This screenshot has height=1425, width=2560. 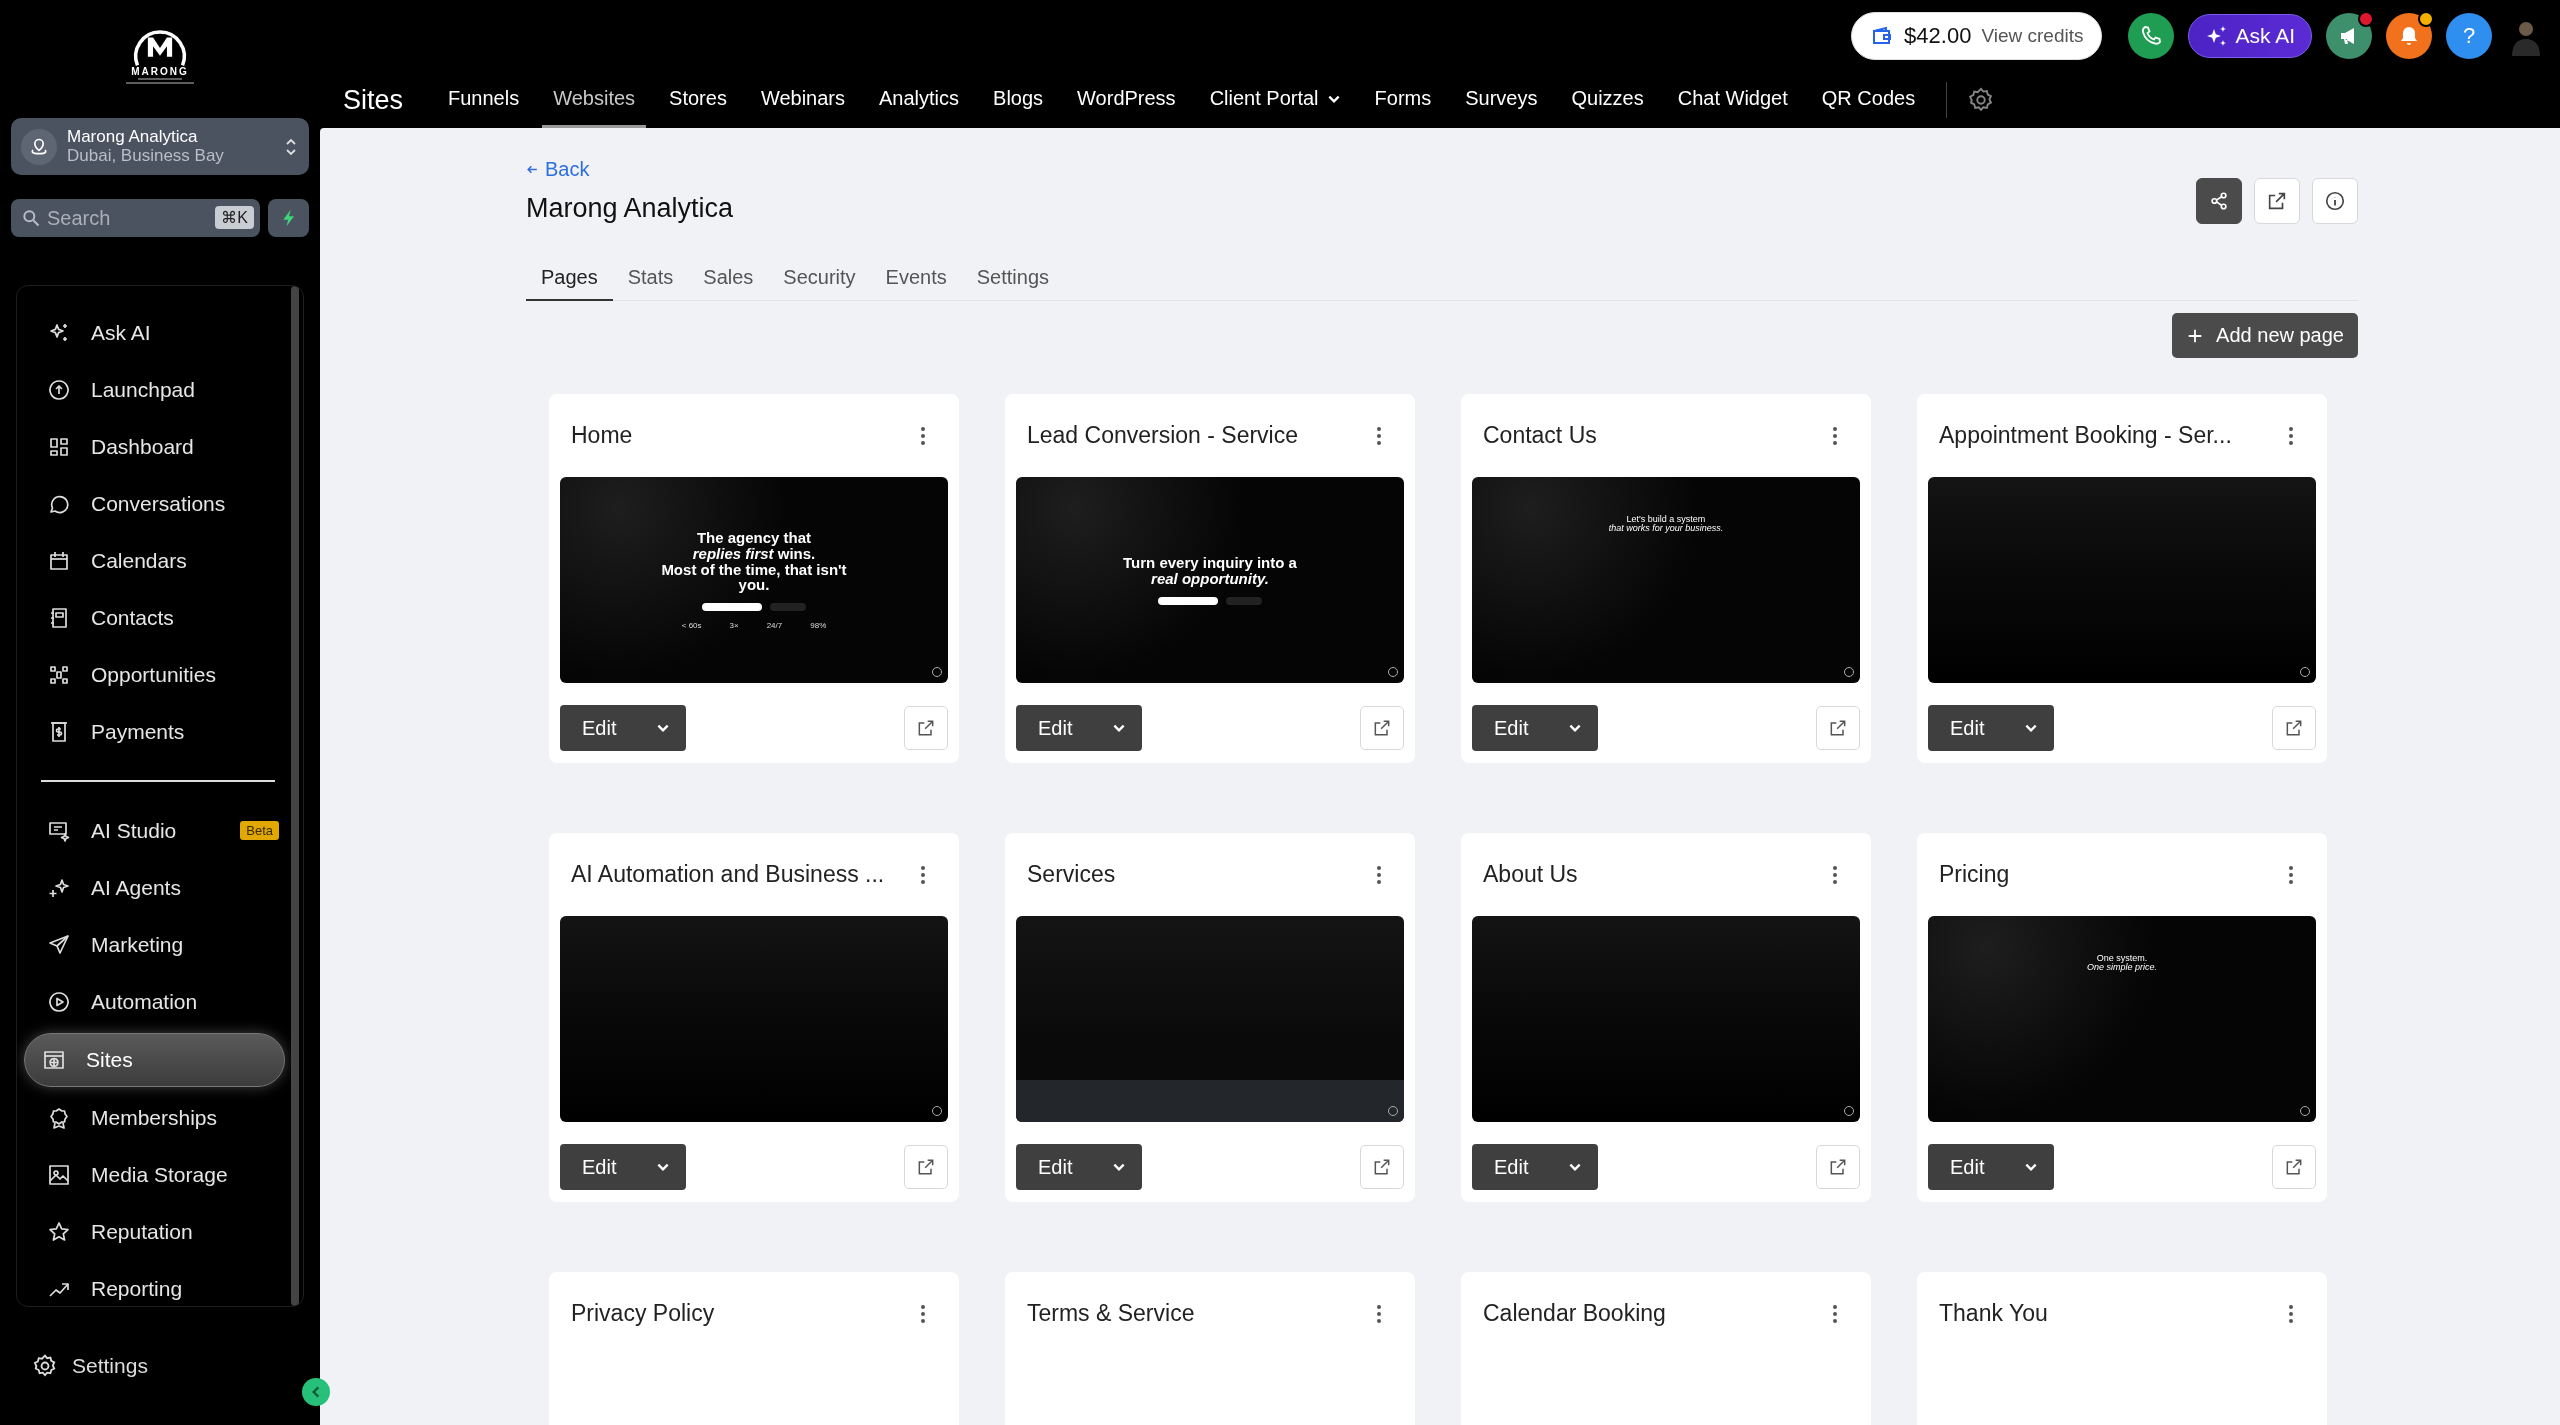 I want to click on info-button, so click(x=2335, y=201).